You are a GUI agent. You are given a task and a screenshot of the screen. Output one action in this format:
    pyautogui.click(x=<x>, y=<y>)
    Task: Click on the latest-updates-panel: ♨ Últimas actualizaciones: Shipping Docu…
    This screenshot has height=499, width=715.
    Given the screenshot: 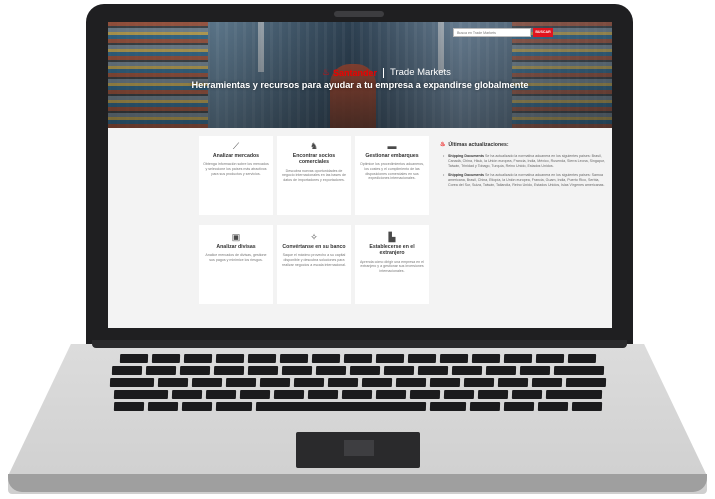 What is the action you would take?
    pyautogui.click(x=523, y=167)
    